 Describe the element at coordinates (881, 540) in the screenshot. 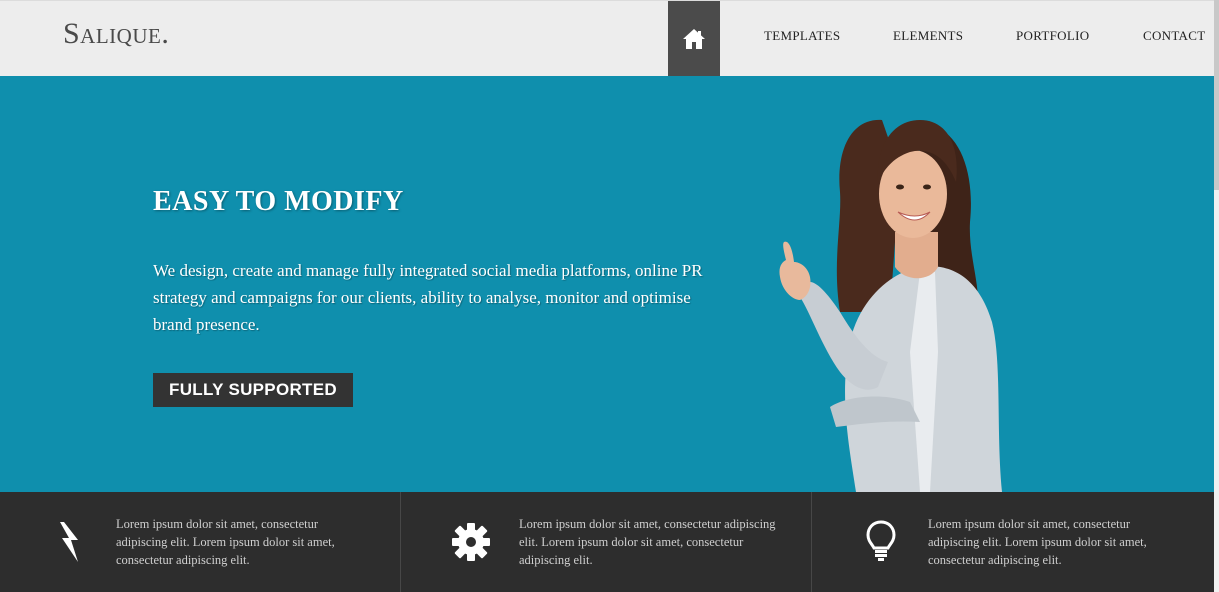

I see `lightbulb-icon` at that location.